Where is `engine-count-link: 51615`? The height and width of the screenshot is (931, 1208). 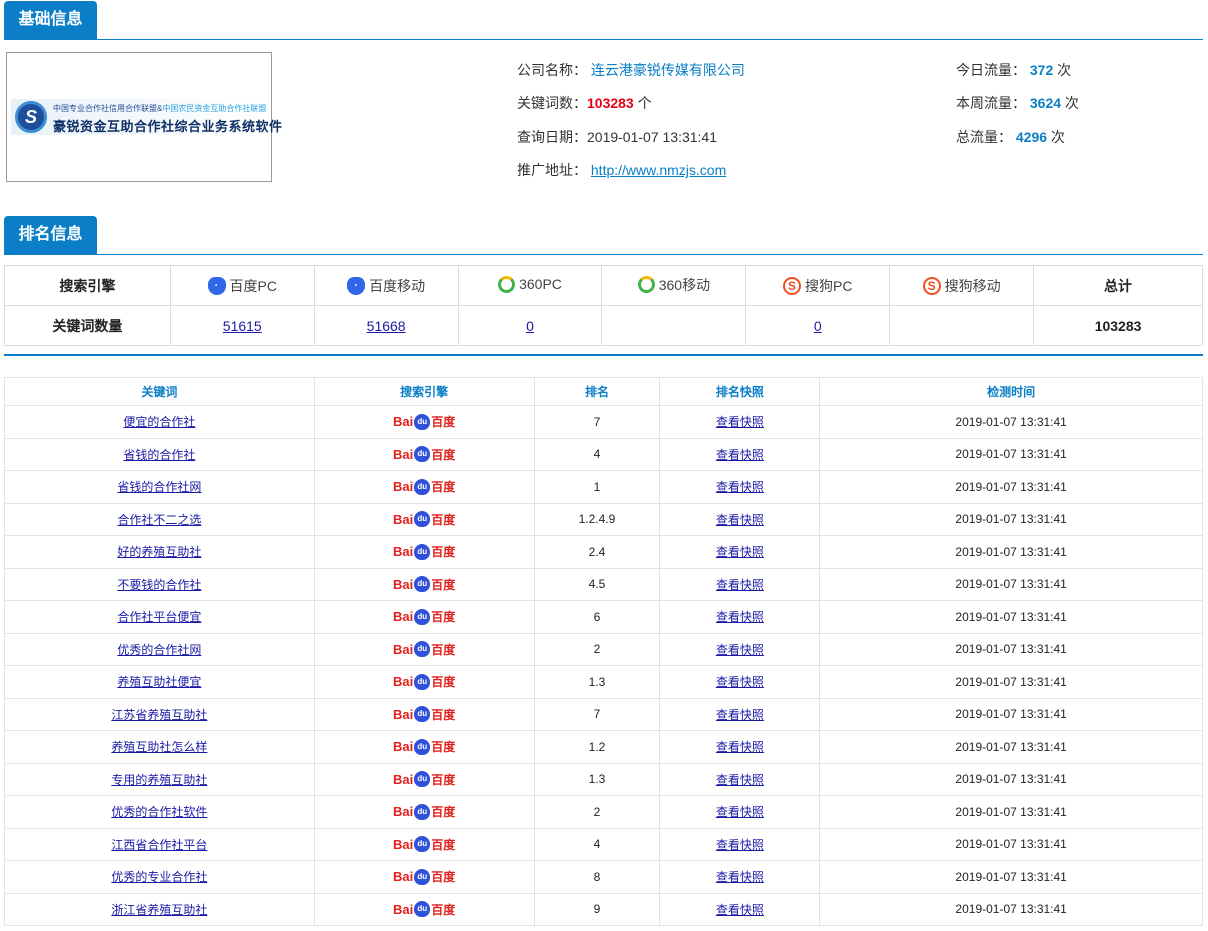
engine-count-link: 51615 is located at coordinates (242, 326).